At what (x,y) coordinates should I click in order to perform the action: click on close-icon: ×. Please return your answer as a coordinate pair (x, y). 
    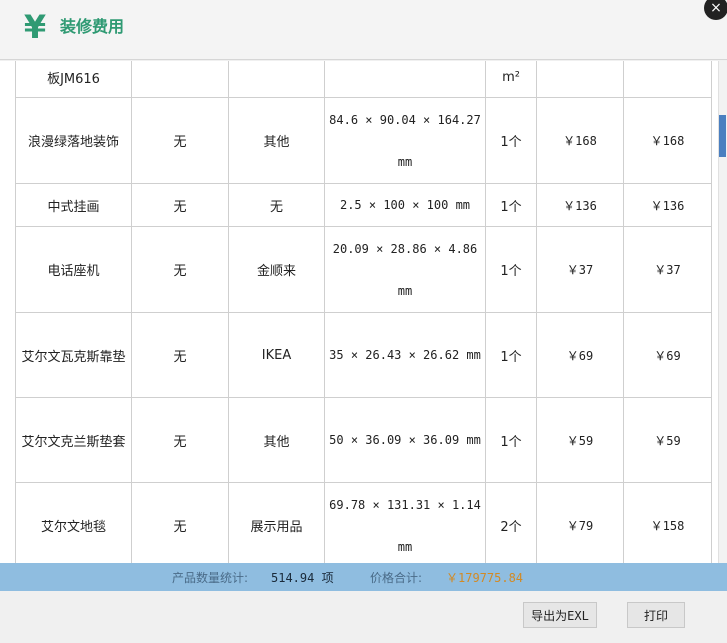
    Looking at the image, I should click on (716, 8).